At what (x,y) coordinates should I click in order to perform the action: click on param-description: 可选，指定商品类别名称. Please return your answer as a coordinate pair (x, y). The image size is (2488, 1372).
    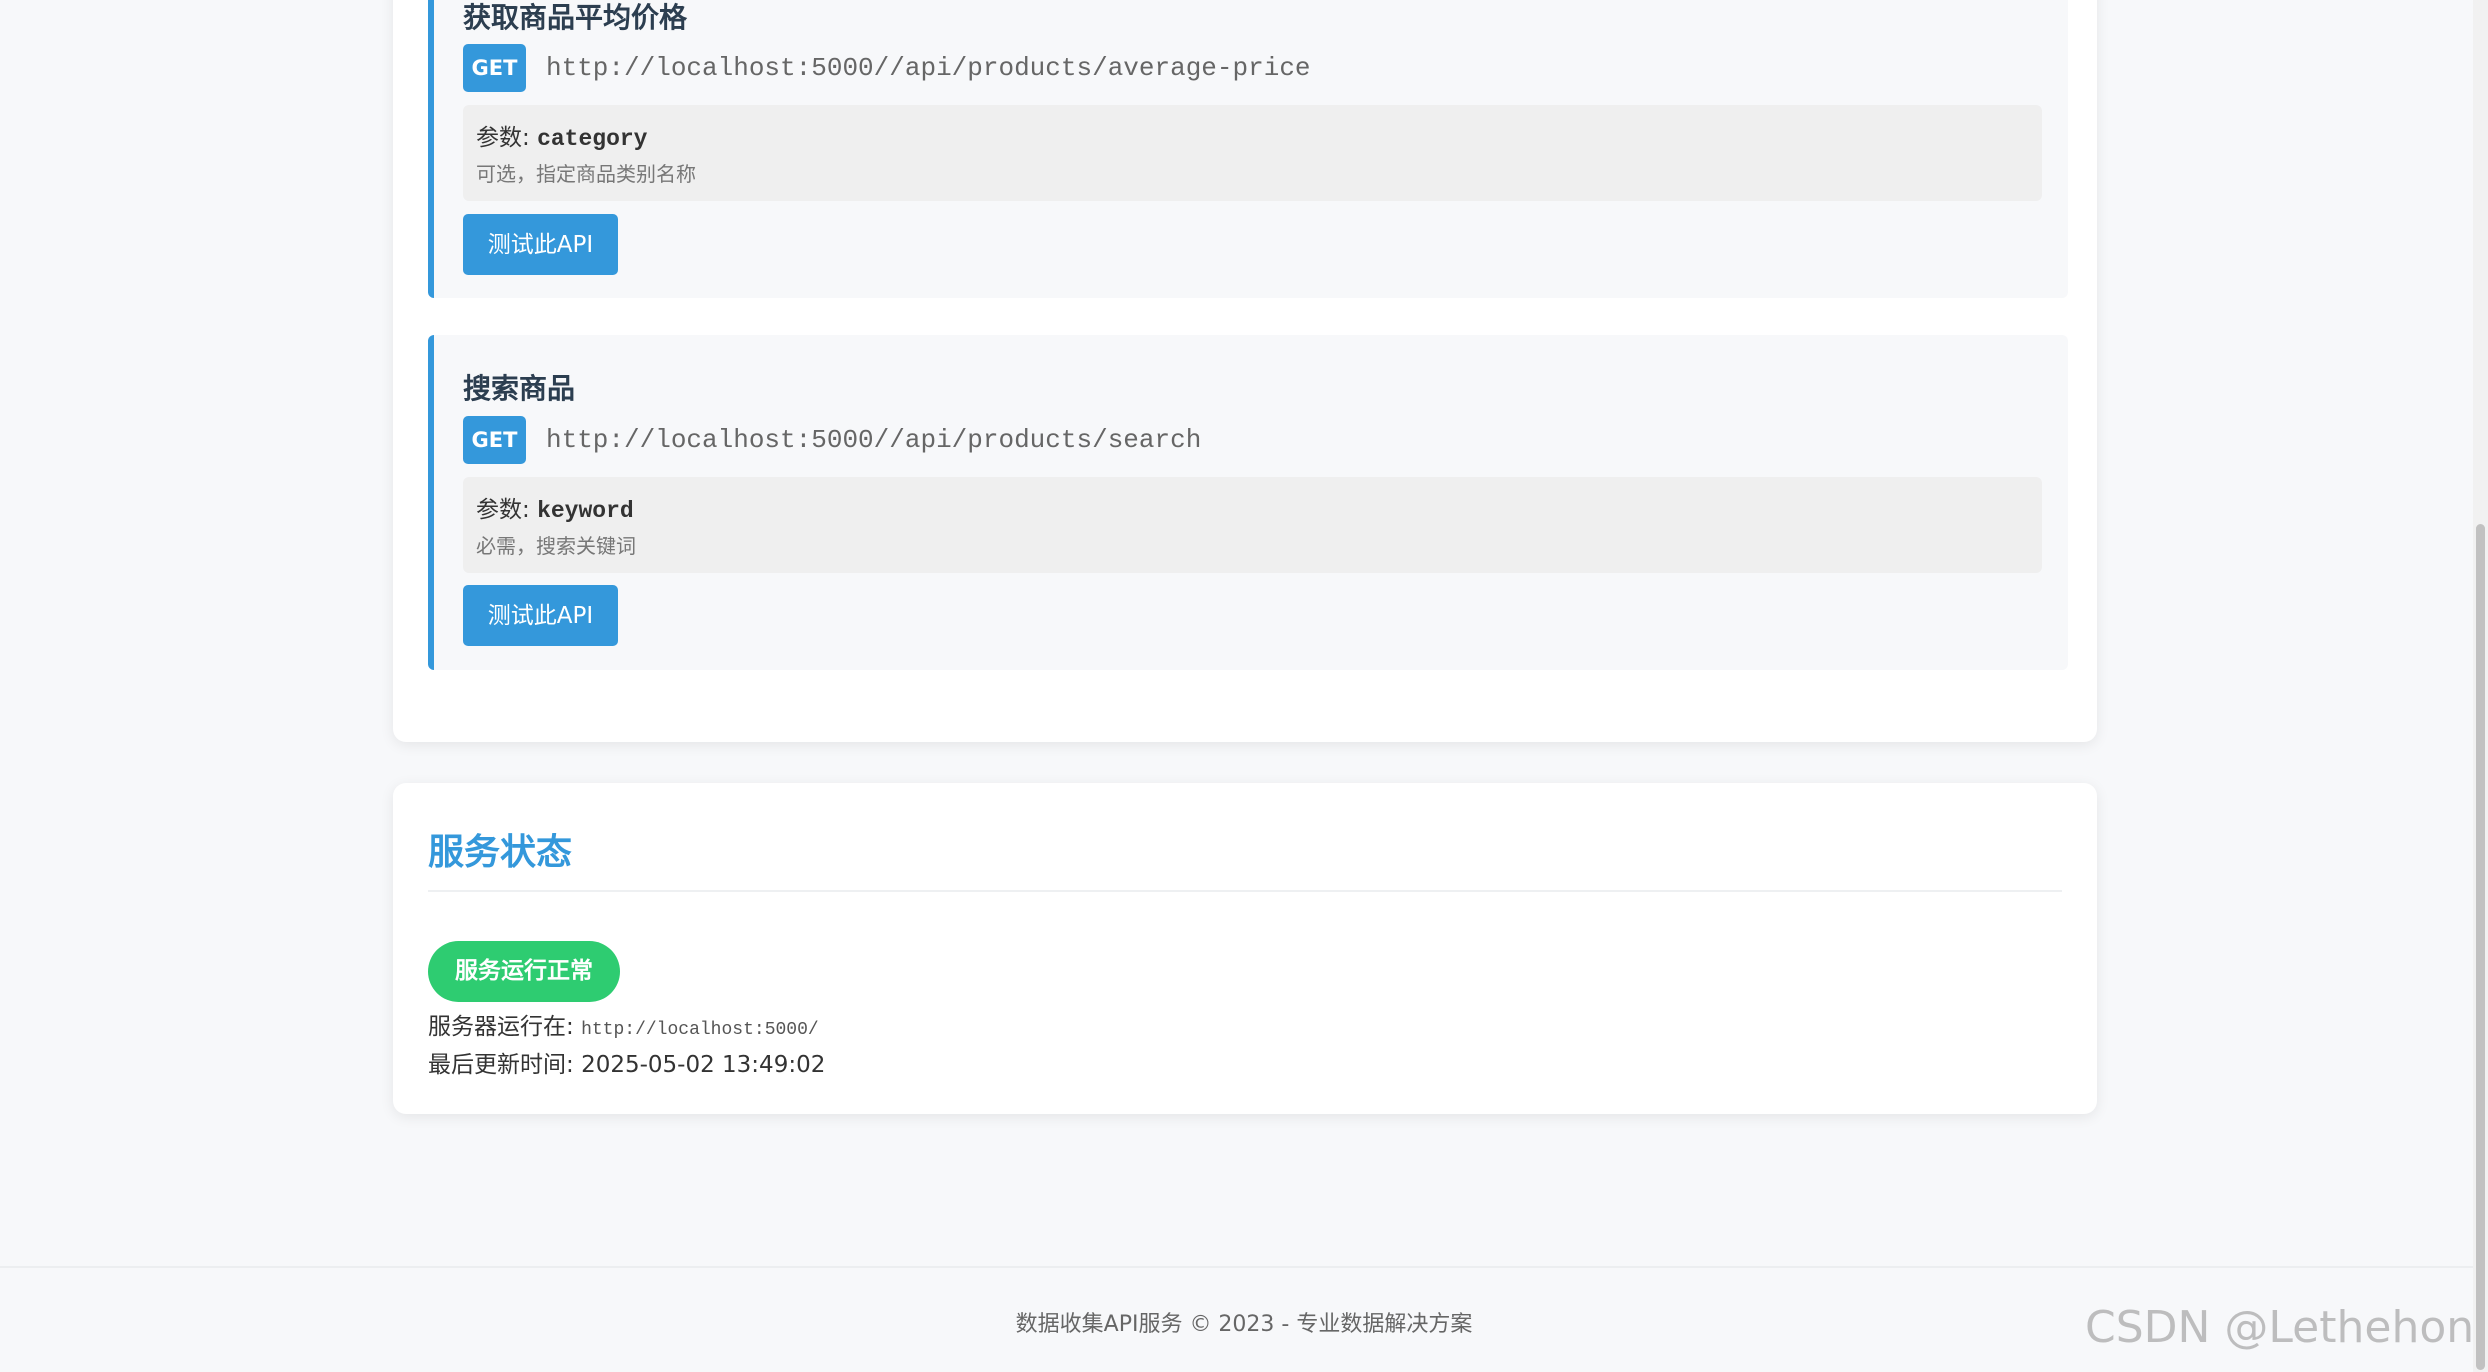
    Looking at the image, I should click on (586, 174).